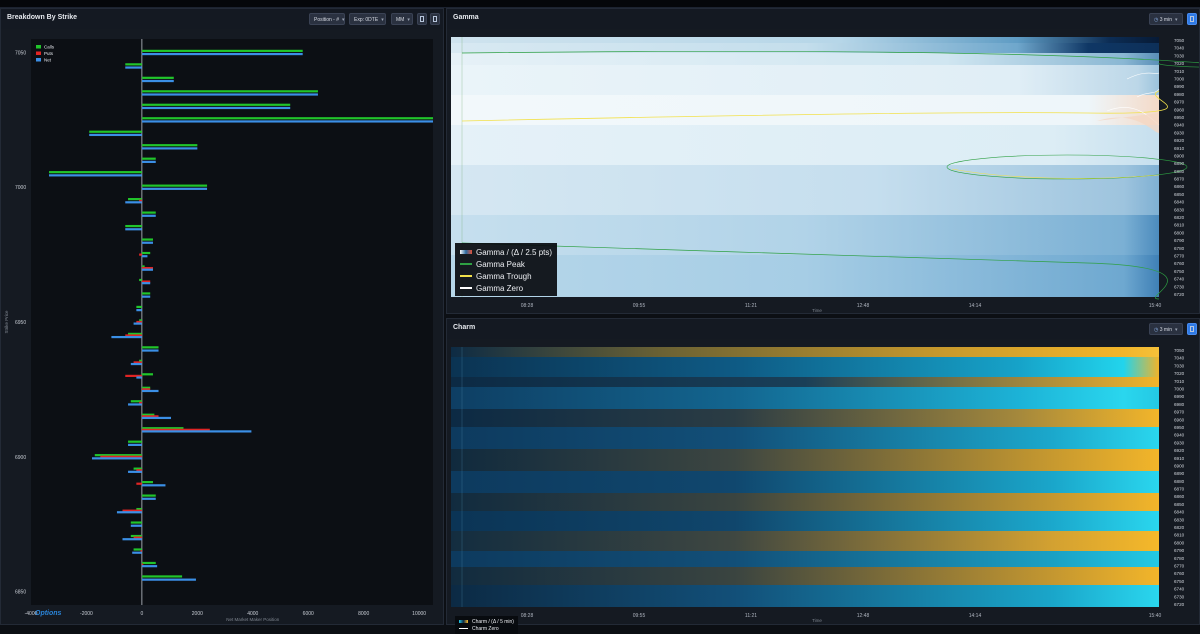 The height and width of the screenshot is (634, 1200). Describe the element at coordinates (49, 46) in the screenshot. I see `legend-label: Calls` at that location.